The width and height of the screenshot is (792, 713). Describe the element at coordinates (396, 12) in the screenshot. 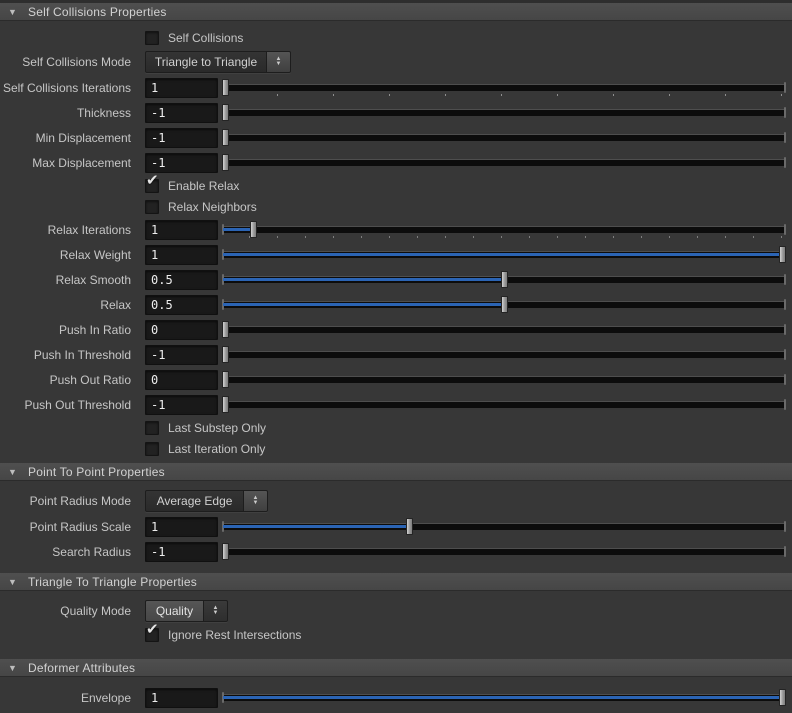

I see `section-header-self-collisions-properties: ▼ Self Collisions Properties` at that location.